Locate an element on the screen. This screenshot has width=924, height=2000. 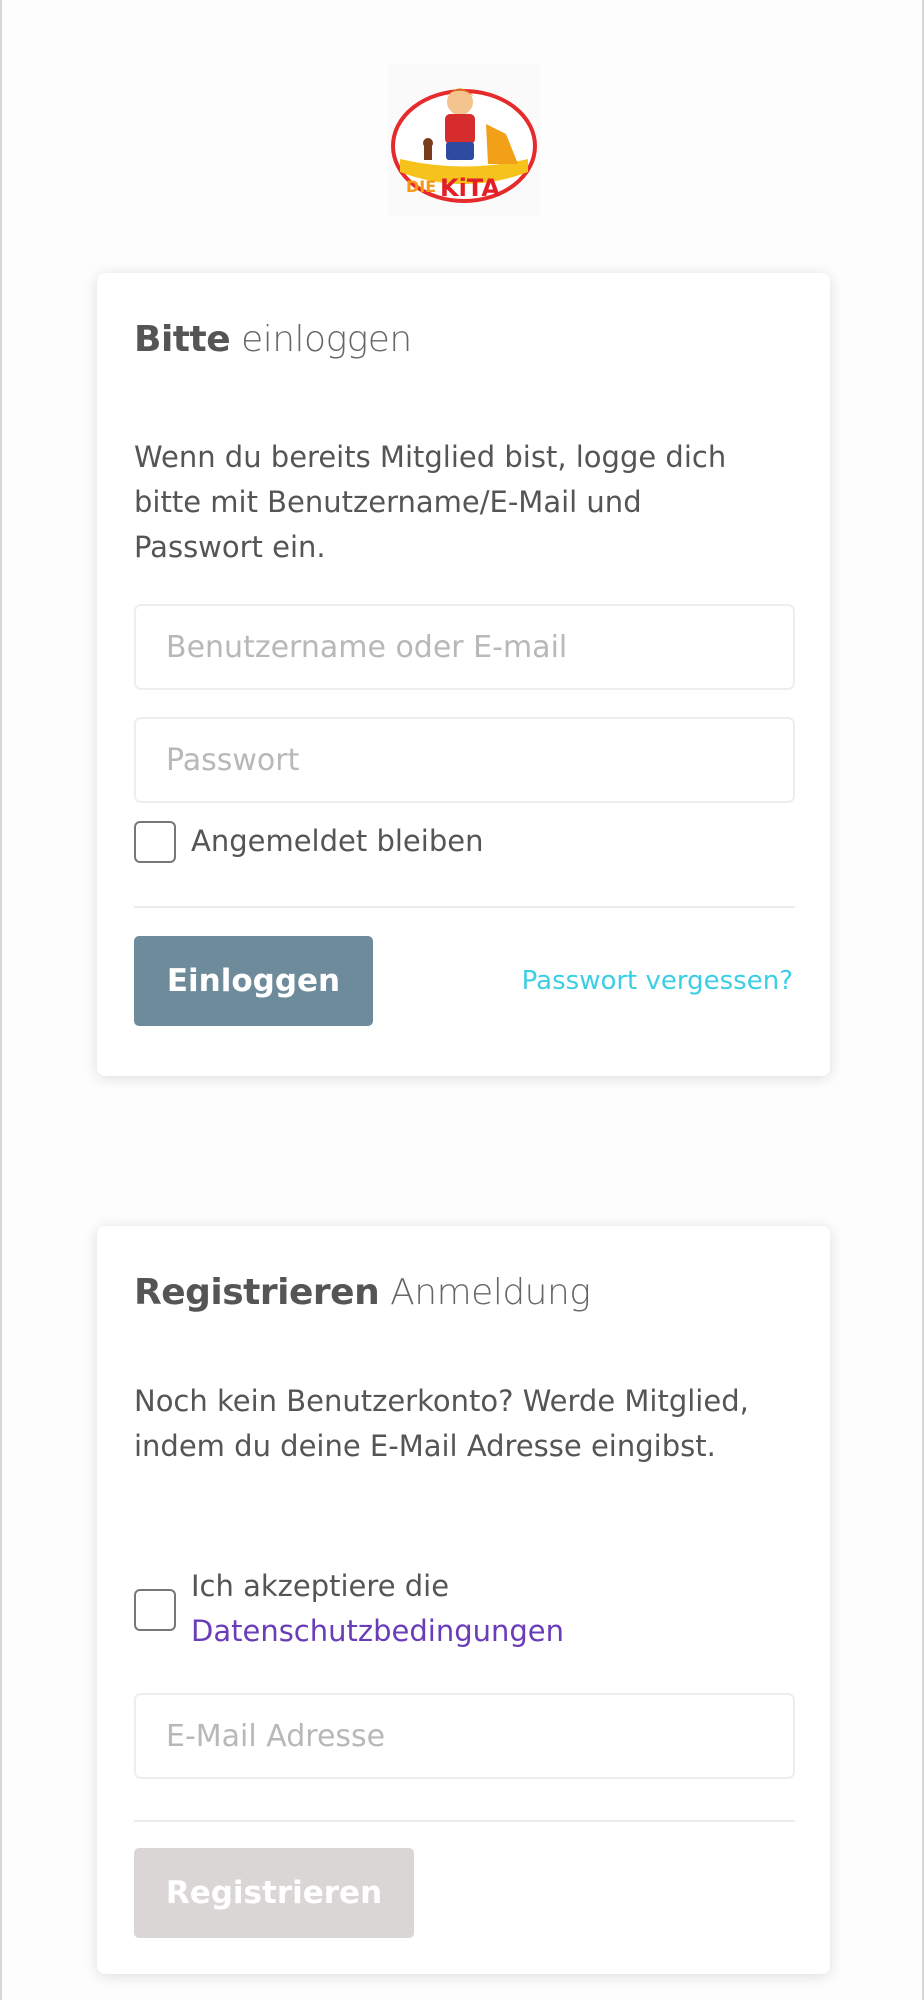
password-input is located at coordinates (464, 760).